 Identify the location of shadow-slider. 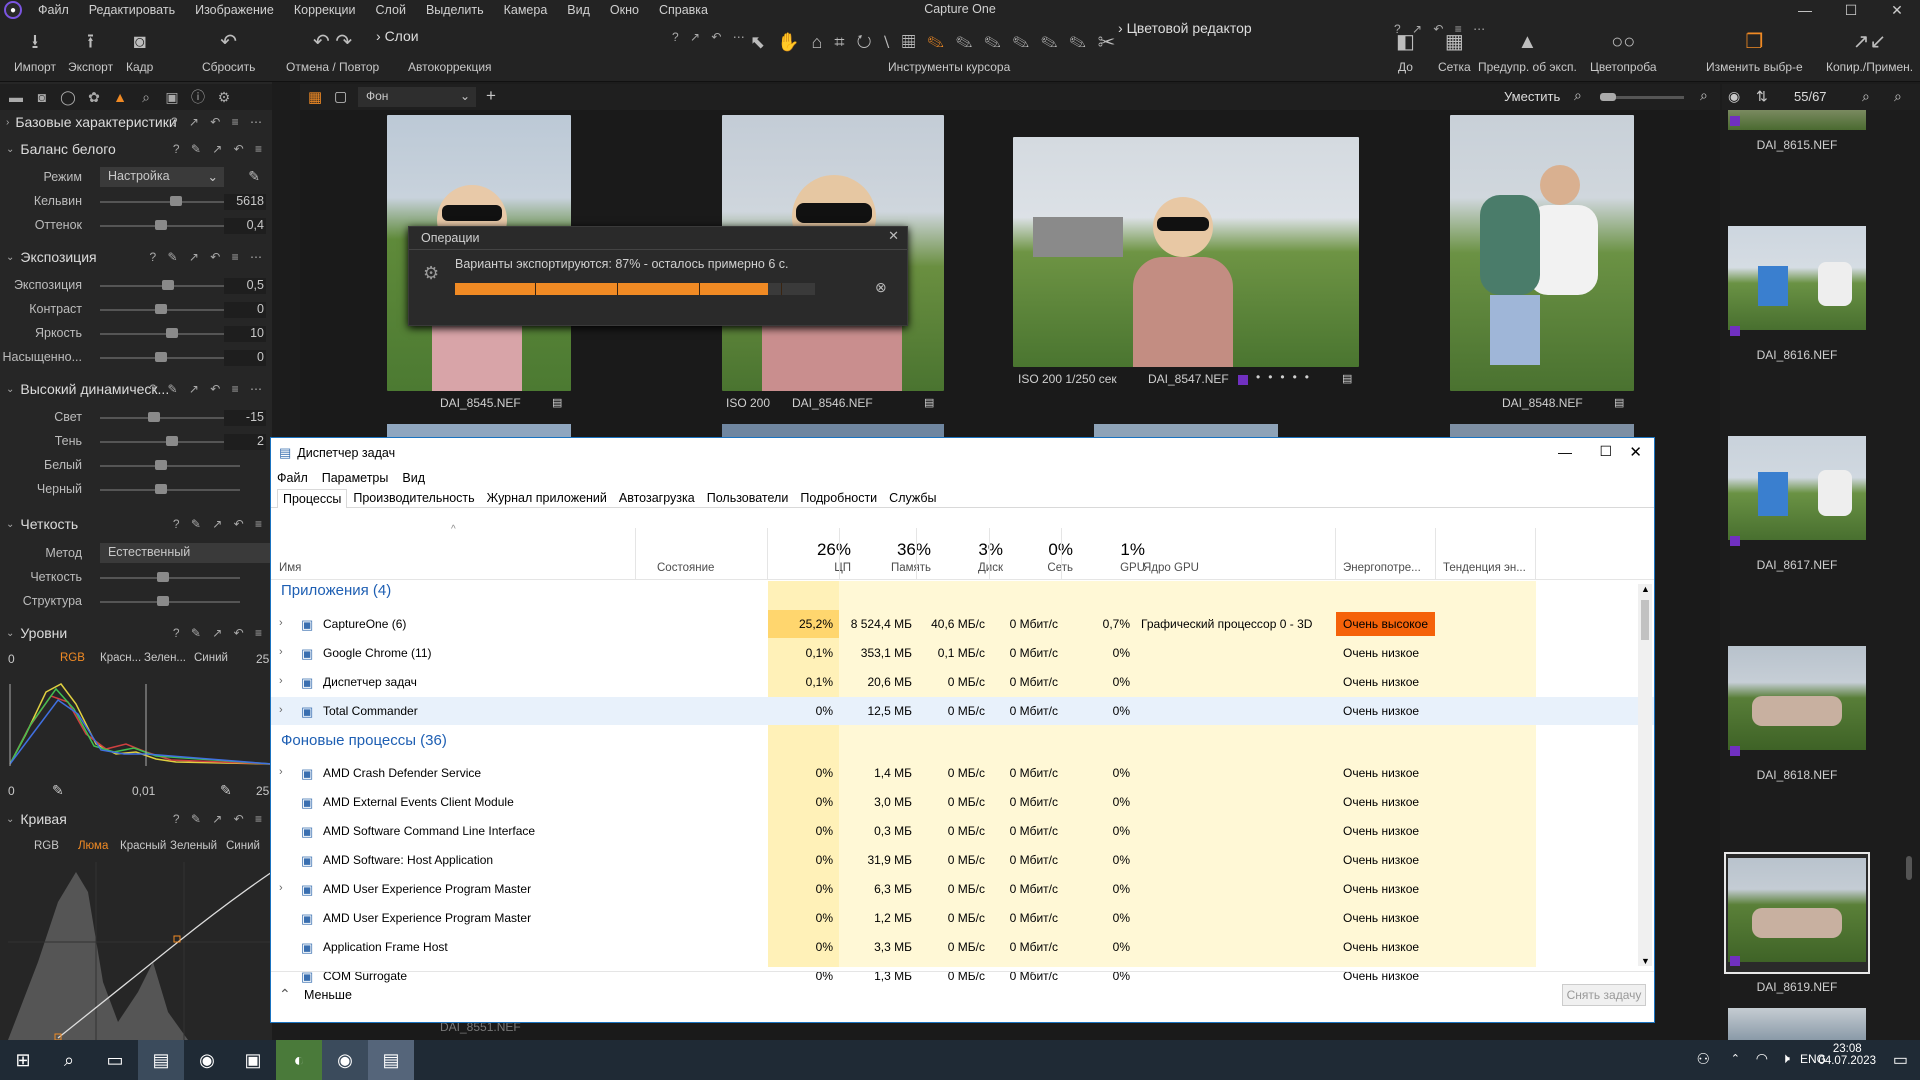
(172, 441).